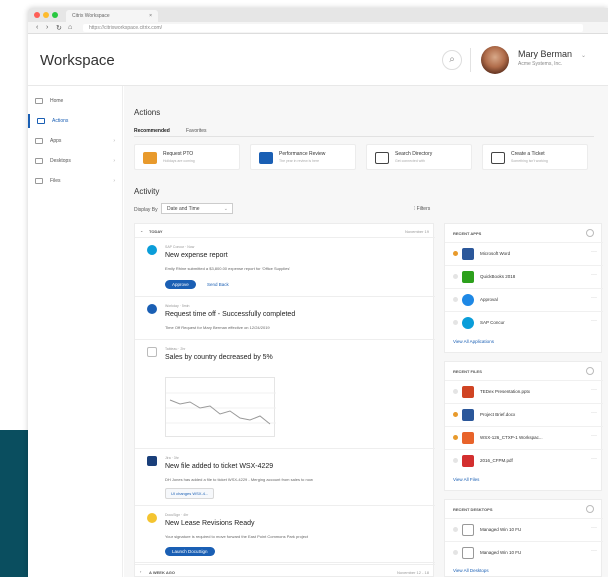  What do you see at coordinates (468, 323) in the screenshot?
I see `sap-concur-icon` at bounding box center [468, 323].